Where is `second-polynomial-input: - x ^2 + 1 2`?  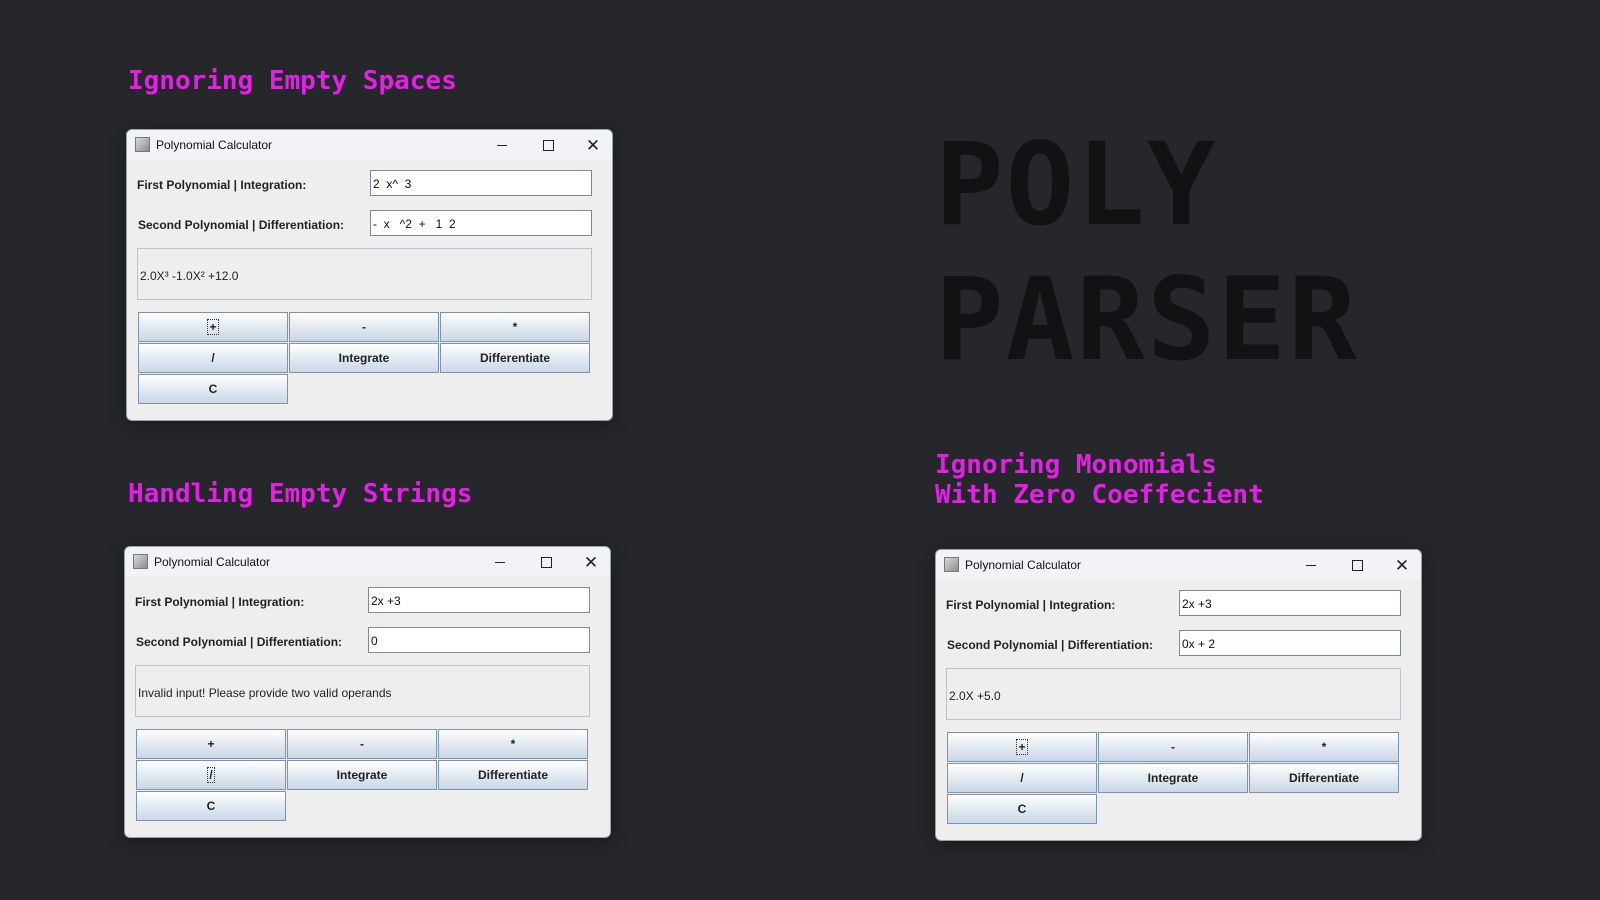
second-polynomial-input: - x ^2 + 1 2 is located at coordinates (481, 223).